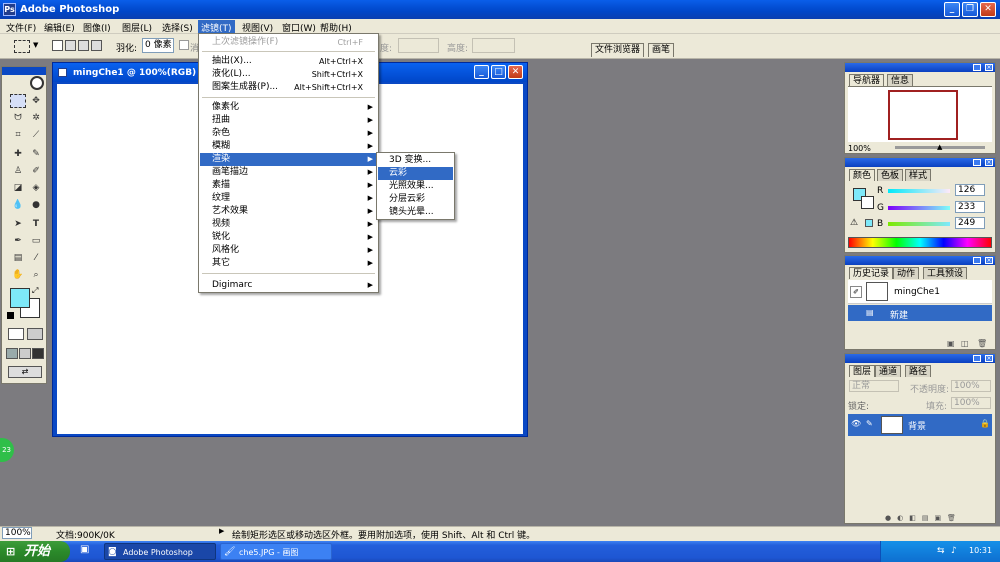  I want to click on crop-tool-icon: ⌗, so click(18, 135).